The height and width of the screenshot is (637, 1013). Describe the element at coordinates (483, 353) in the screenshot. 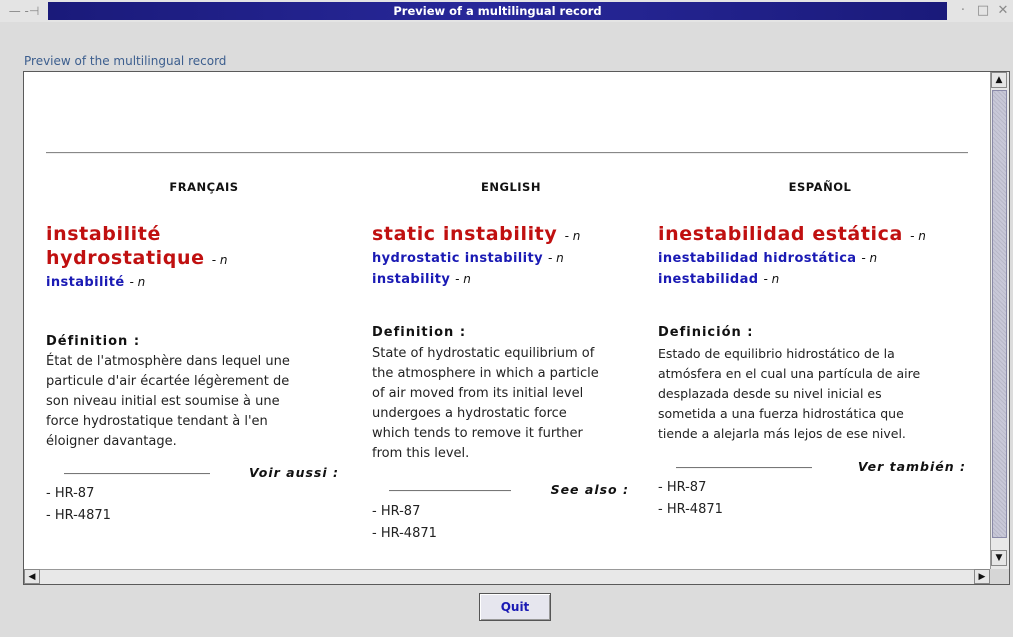

I see `definition-line: State of hydrostatic equilibrium of` at that location.